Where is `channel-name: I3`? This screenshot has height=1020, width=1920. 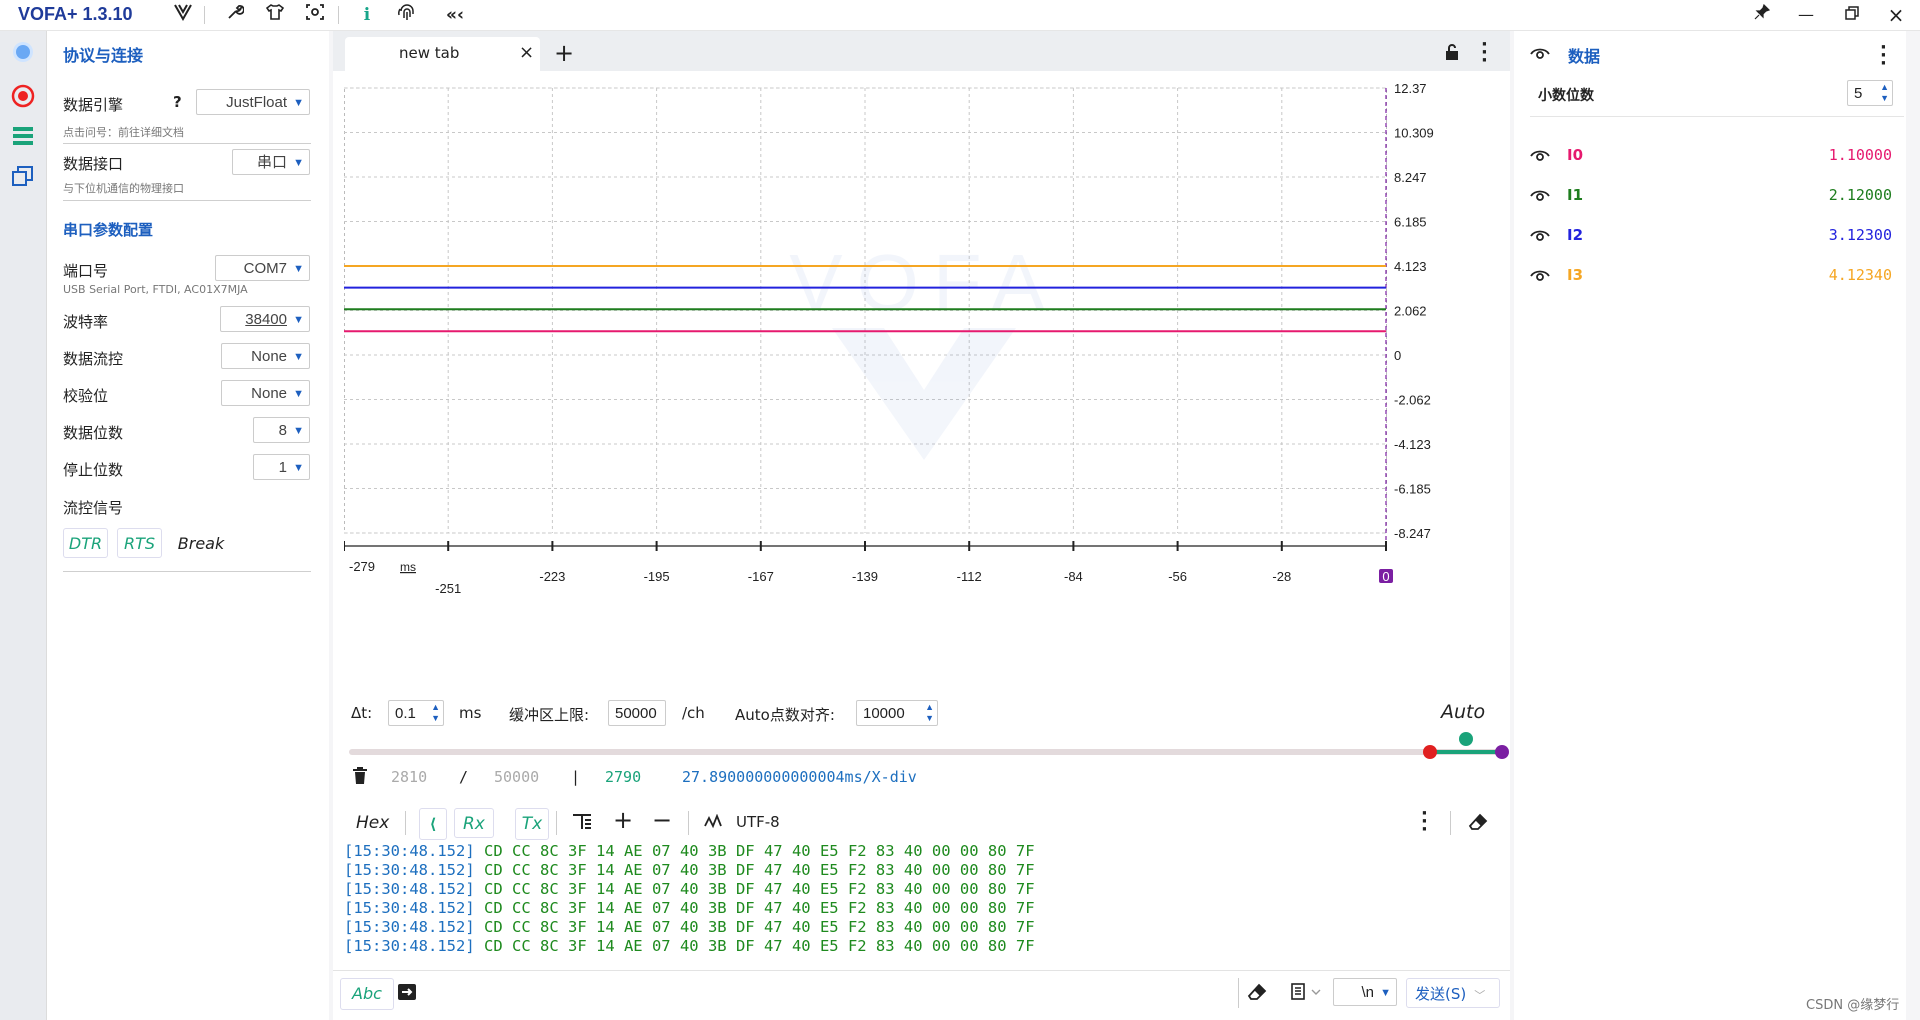
channel-name: I3 is located at coordinates (1575, 275).